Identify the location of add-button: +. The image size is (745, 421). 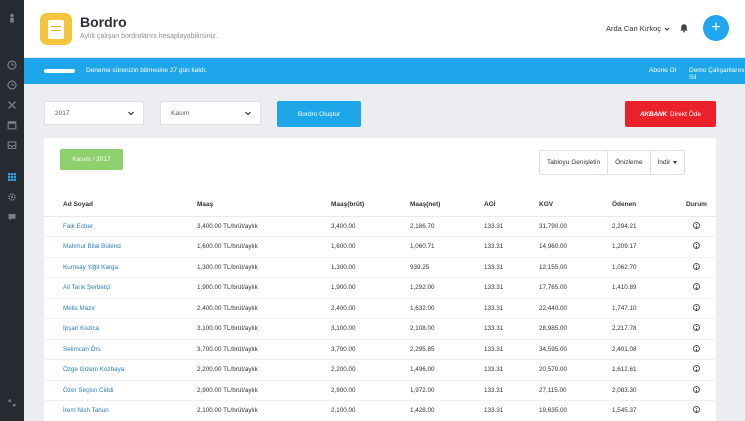
(716, 28).